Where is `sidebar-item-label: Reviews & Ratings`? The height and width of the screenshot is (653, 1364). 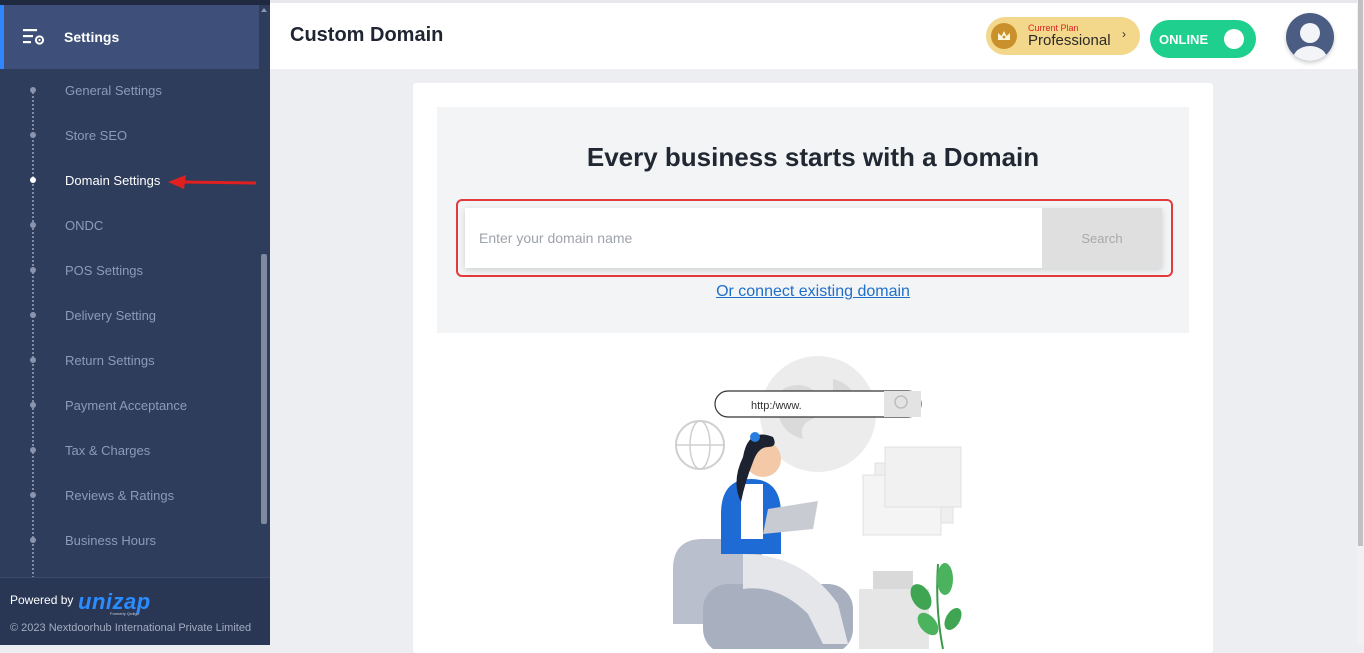 sidebar-item-label: Reviews & Ratings is located at coordinates (120, 495).